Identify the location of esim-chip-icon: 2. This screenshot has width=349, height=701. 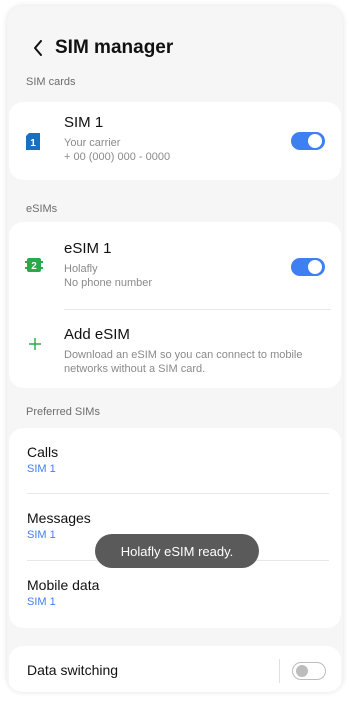
(34, 267).